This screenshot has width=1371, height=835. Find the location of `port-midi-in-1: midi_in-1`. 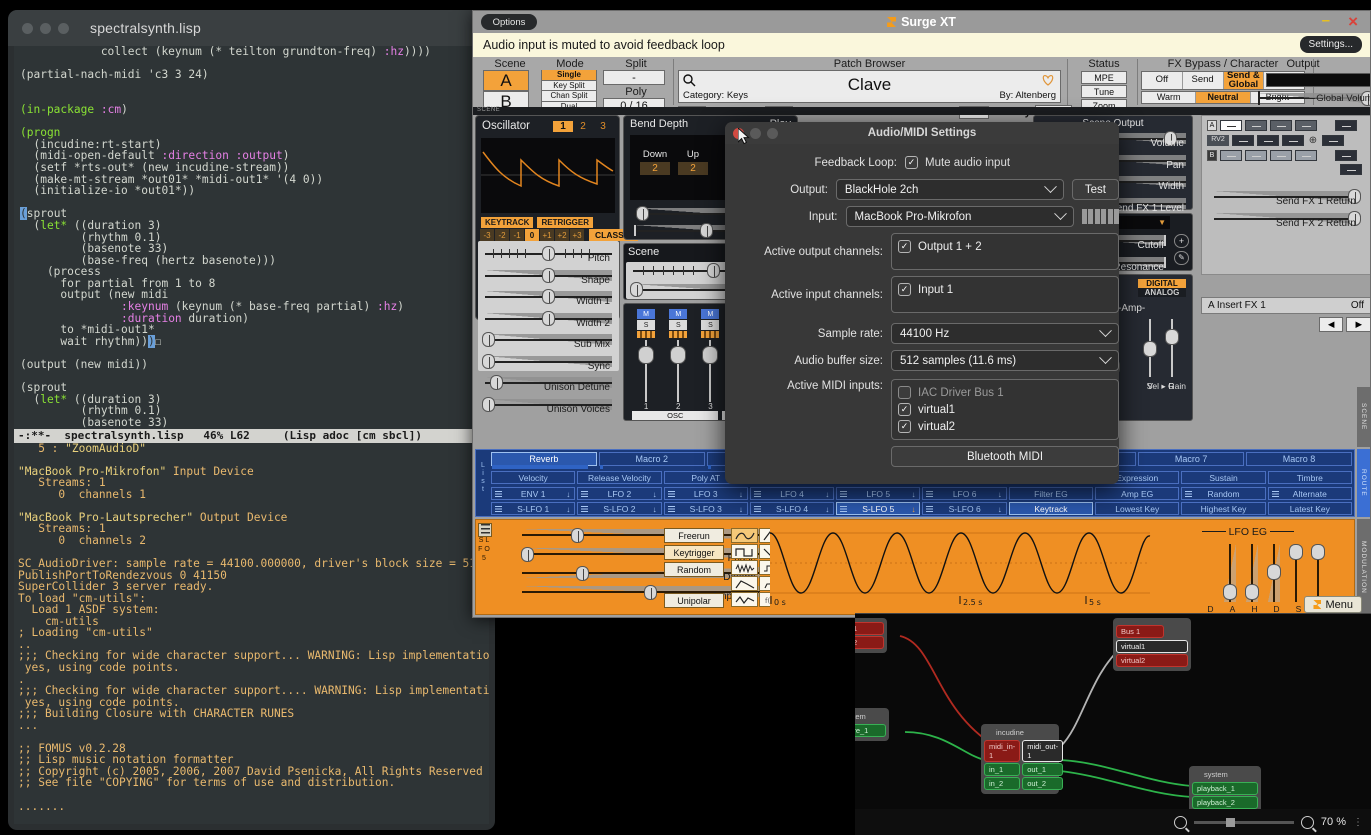

port-midi-in-1: midi_in-1 is located at coordinates (1002, 751).